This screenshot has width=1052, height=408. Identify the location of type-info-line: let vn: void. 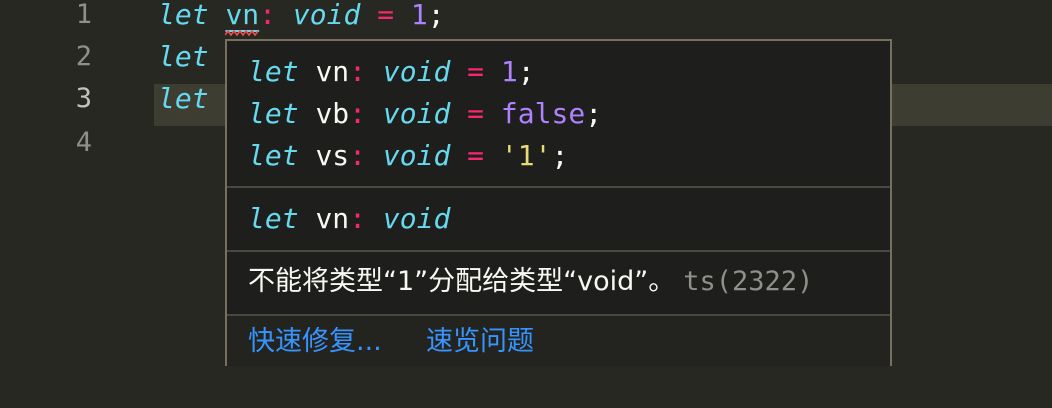
(349, 219).